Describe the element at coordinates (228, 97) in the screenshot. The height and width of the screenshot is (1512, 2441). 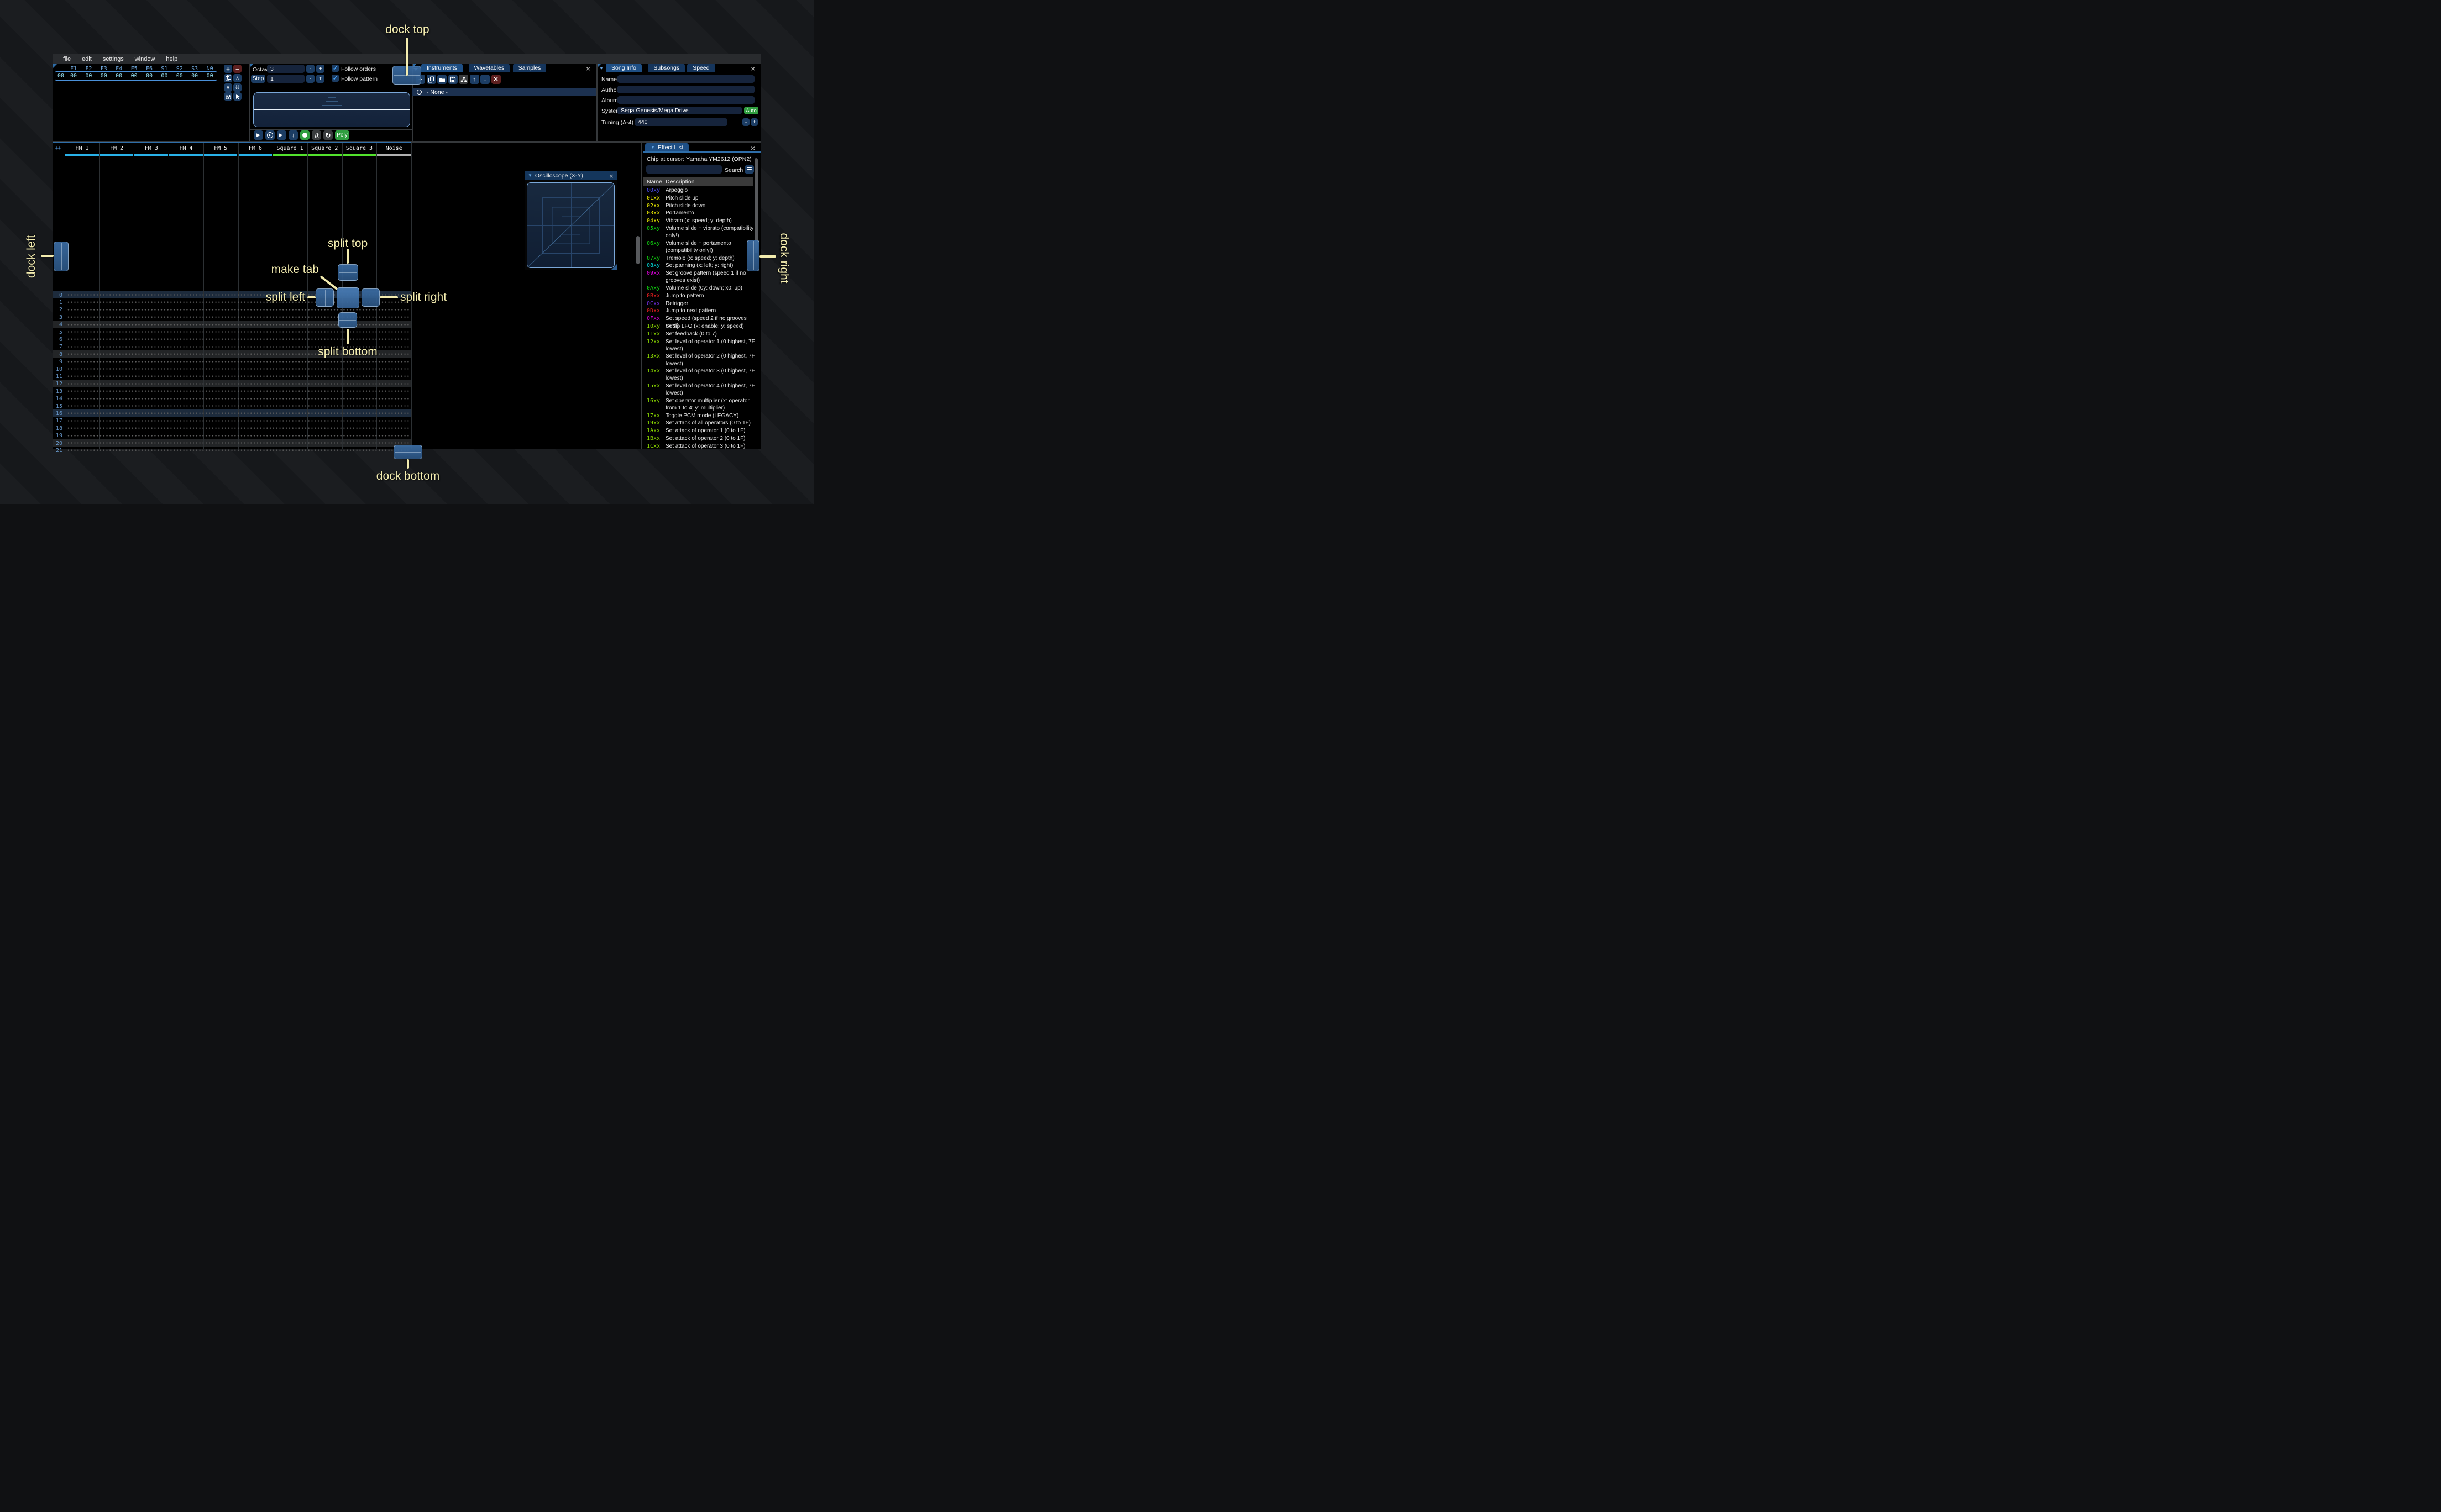
I see `deep-clone-order-button` at that location.